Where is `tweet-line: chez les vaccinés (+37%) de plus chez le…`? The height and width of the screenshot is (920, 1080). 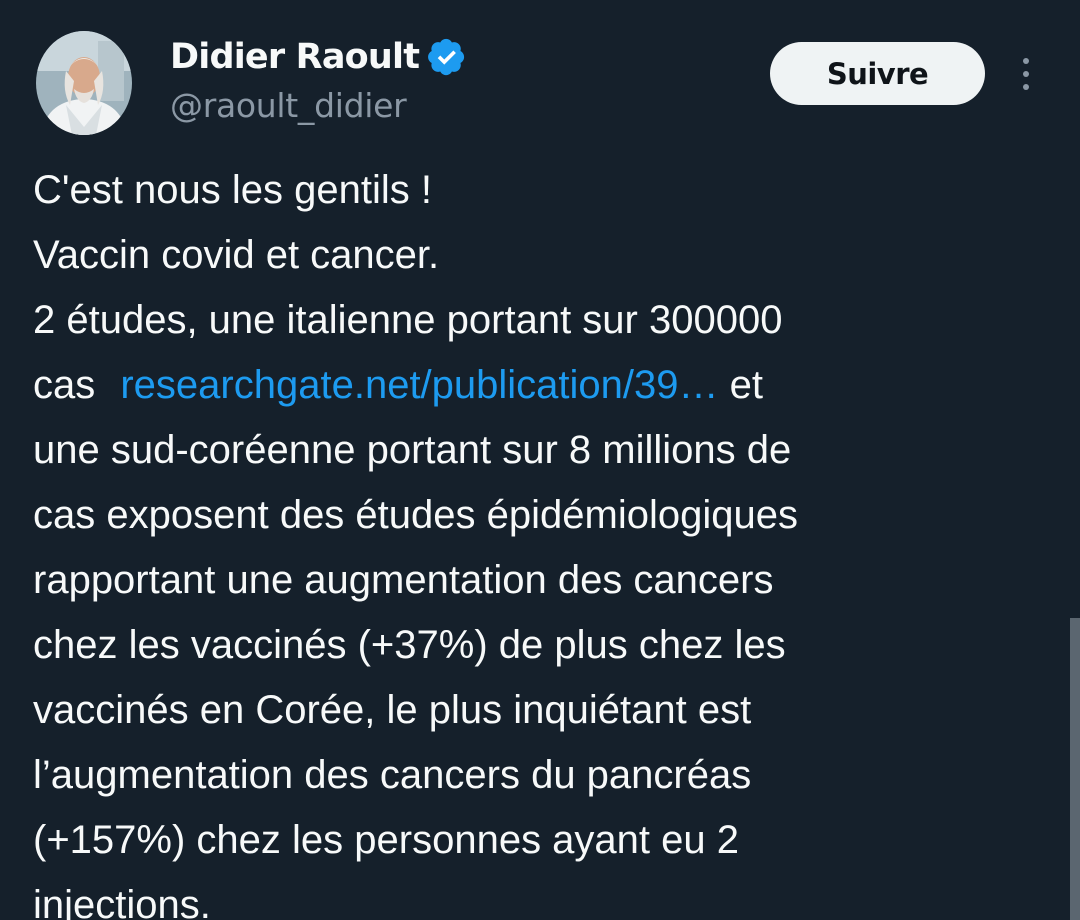 tweet-line: chez les vaccinés (+37%) de plus chez le… is located at coordinates (409, 645).